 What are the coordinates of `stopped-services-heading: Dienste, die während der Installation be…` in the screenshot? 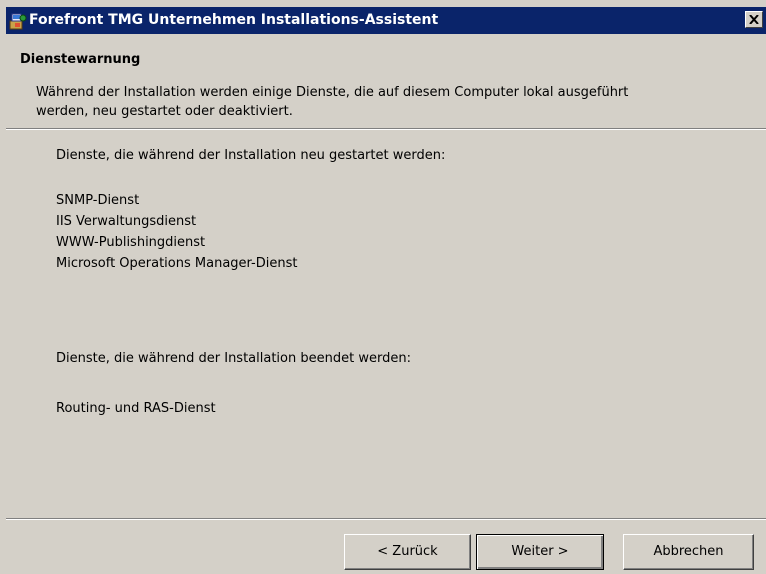 It's located at (233, 358).